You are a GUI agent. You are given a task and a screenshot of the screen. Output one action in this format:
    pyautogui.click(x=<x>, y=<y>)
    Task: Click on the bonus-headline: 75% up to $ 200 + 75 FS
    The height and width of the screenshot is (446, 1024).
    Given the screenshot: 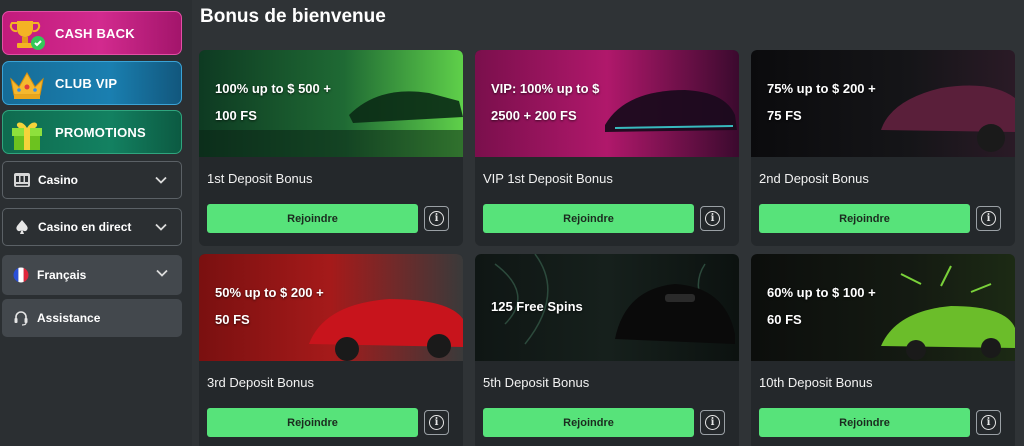 What is the action you would take?
    pyautogui.click(x=821, y=102)
    